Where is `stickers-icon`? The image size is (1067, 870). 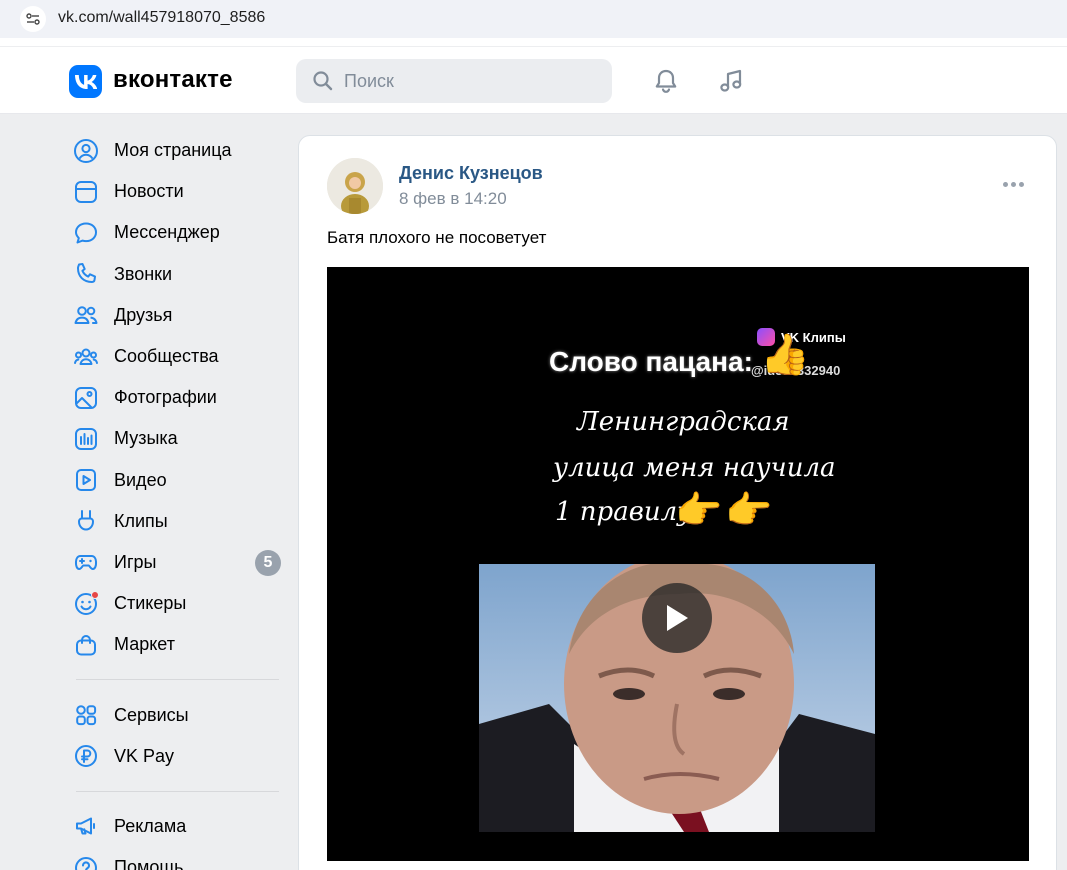
stickers-icon is located at coordinates (86, 604).